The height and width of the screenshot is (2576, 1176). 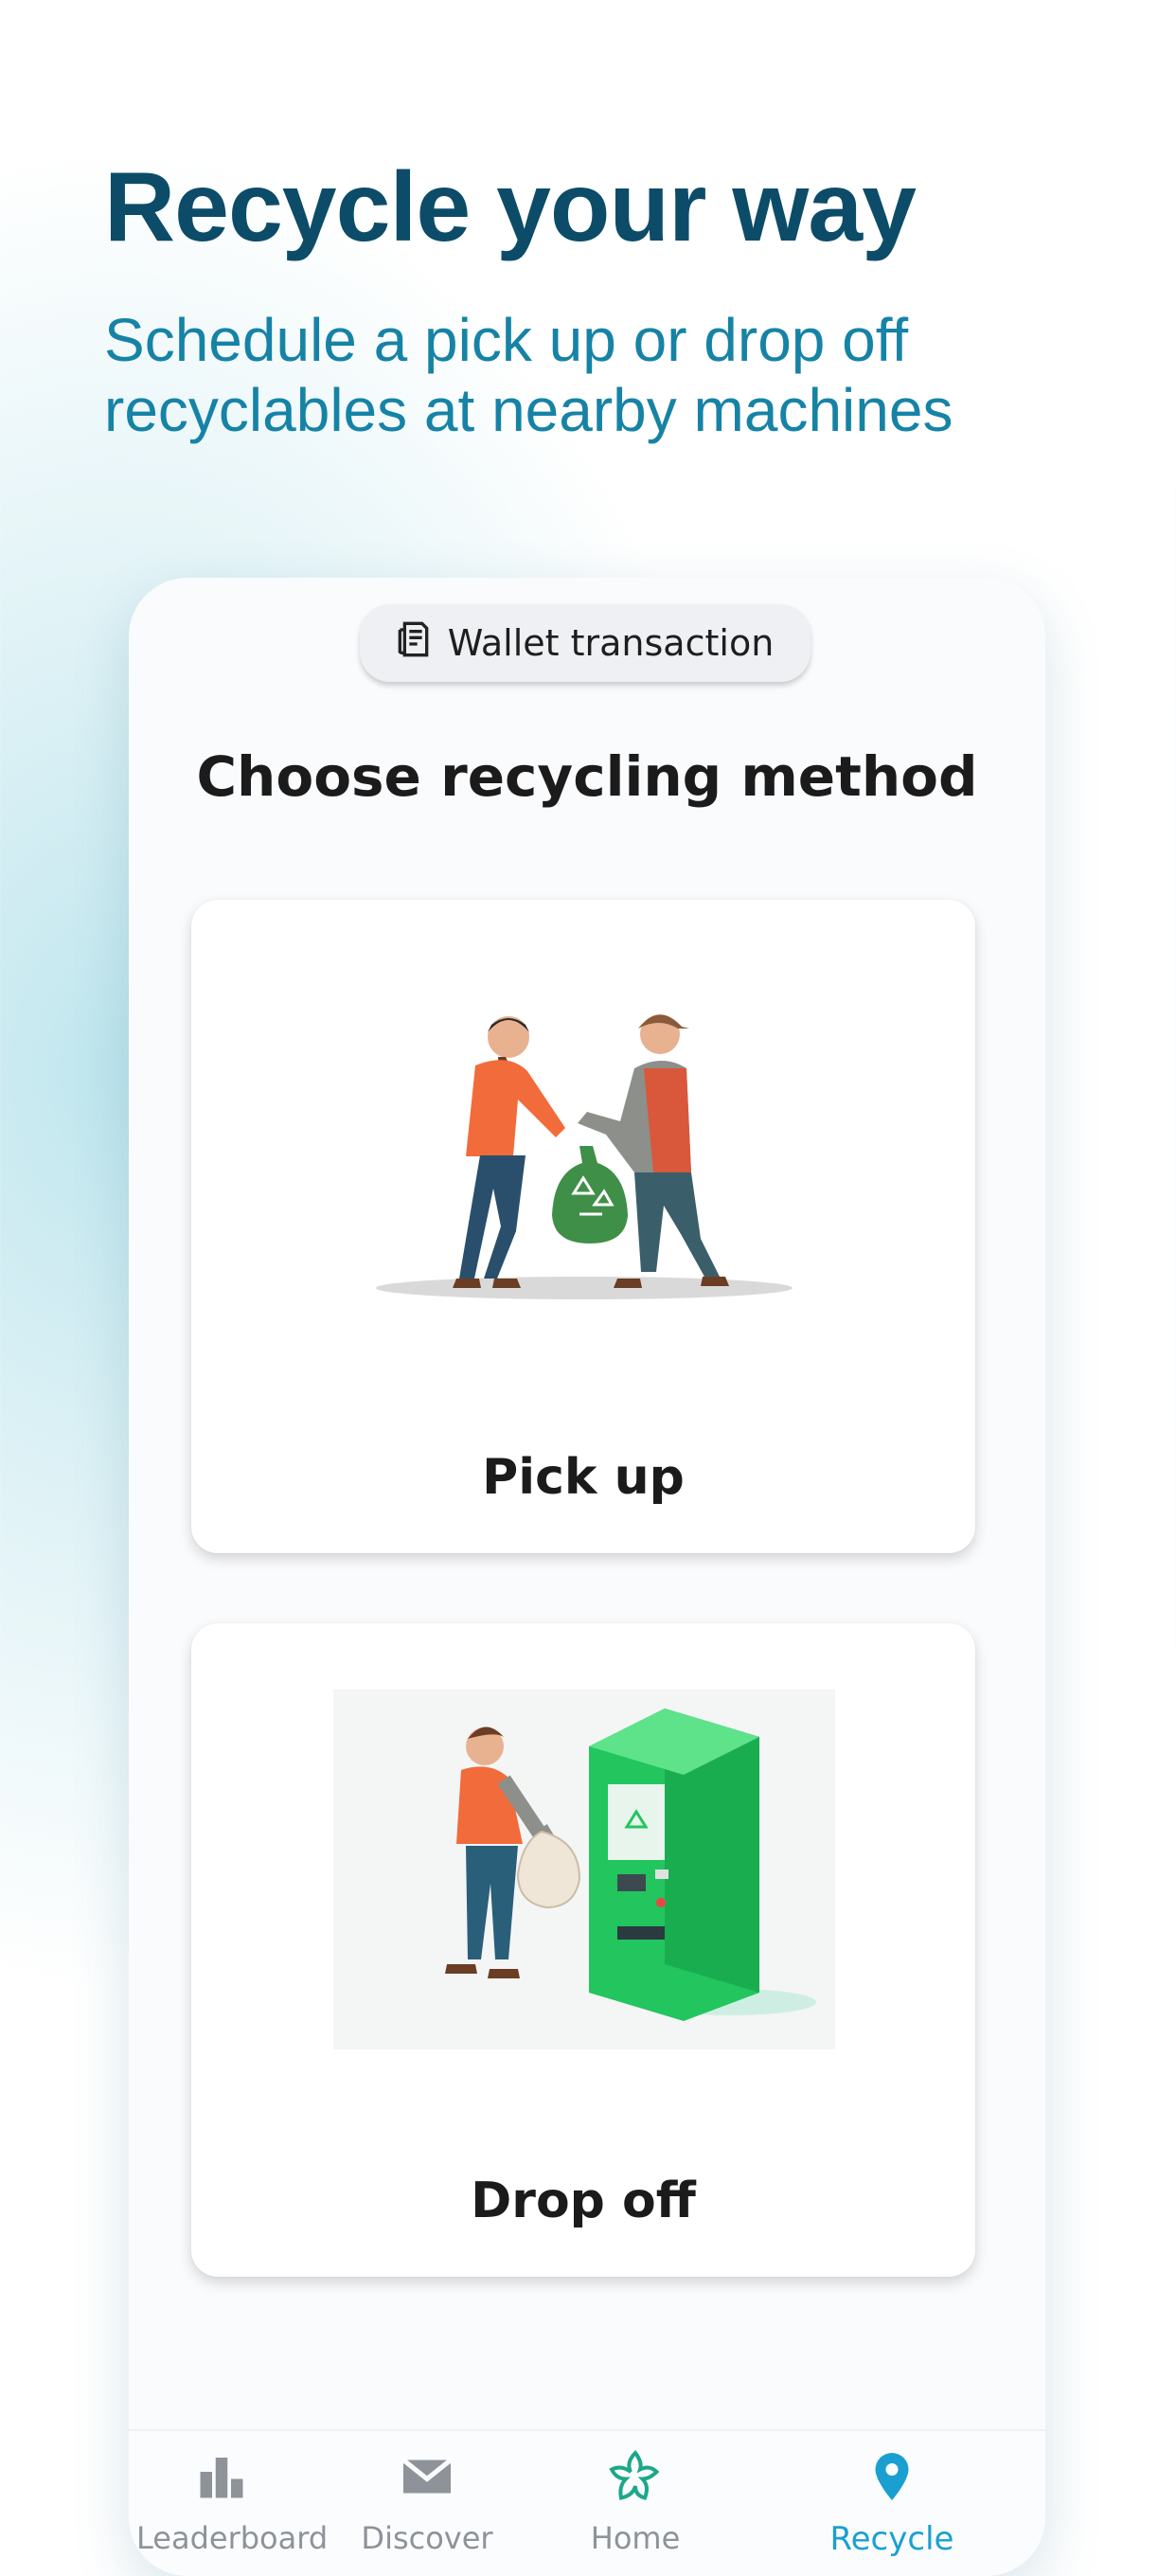 What do you see at coordinates (232, 2502) in the screenshot?
I see `nav-item-leaderboard: Leaderboard` at bounding box center [232, 2502].